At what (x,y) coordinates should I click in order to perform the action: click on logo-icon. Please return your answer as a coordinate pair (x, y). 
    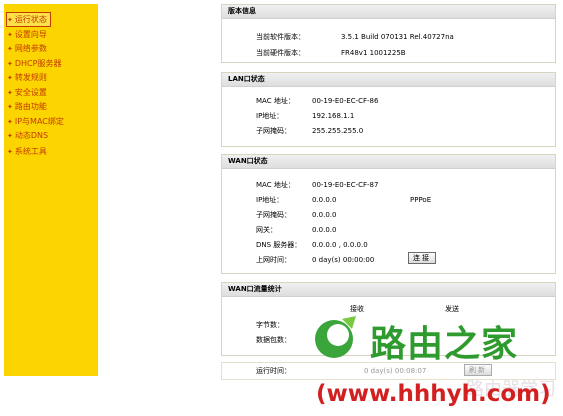
    Looking at the image, I should click on (336, 337).